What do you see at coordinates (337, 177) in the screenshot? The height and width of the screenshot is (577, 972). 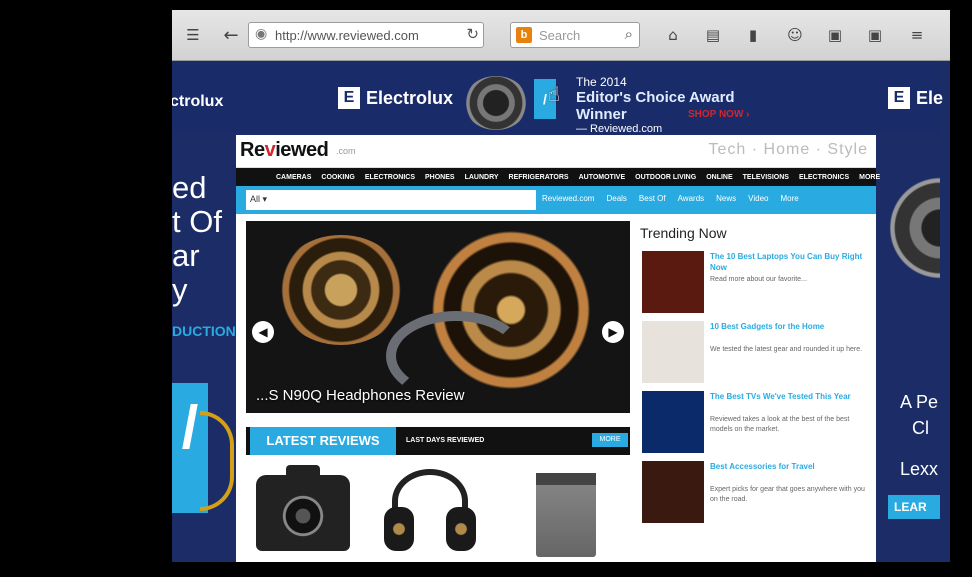 I see `nav-item: COOKING` at bounding box center [337, 177].